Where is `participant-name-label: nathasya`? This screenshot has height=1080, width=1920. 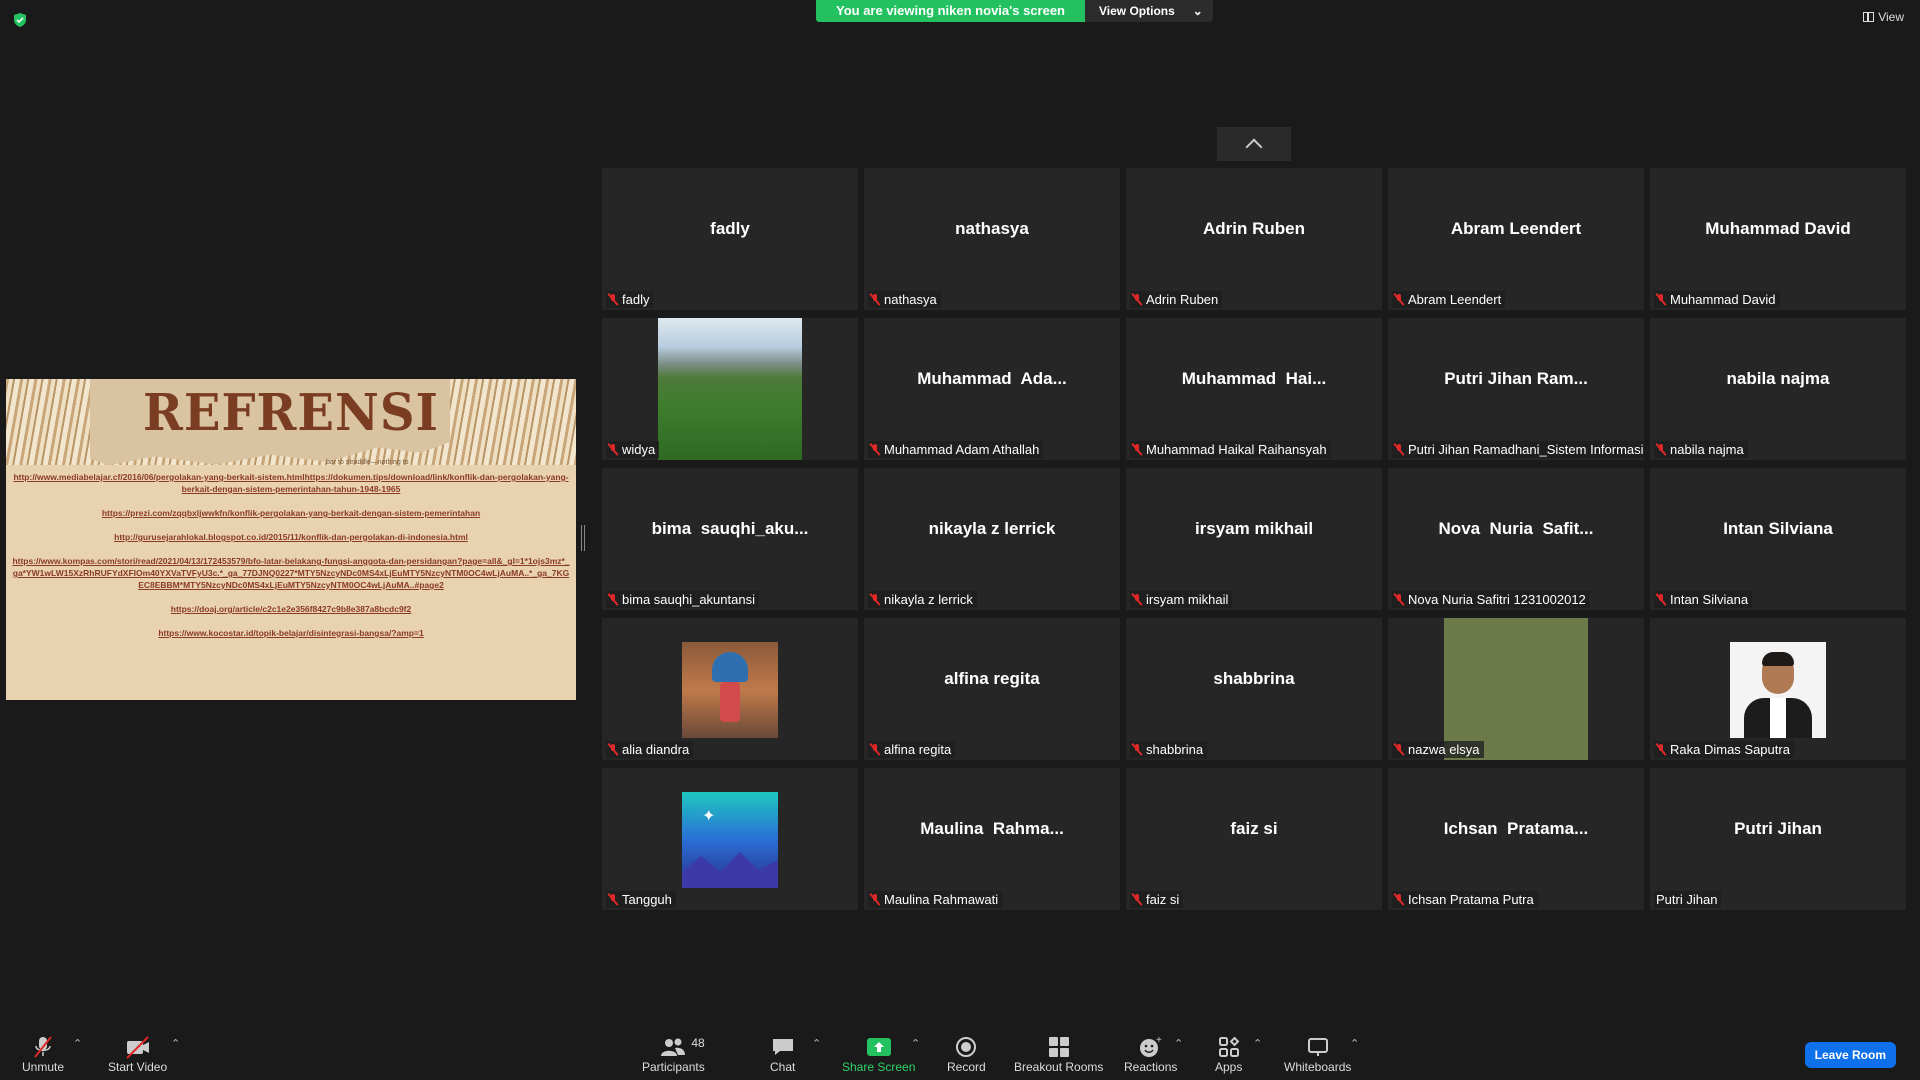
participant-name-label: nathasya is located at coordinates (904, 299).